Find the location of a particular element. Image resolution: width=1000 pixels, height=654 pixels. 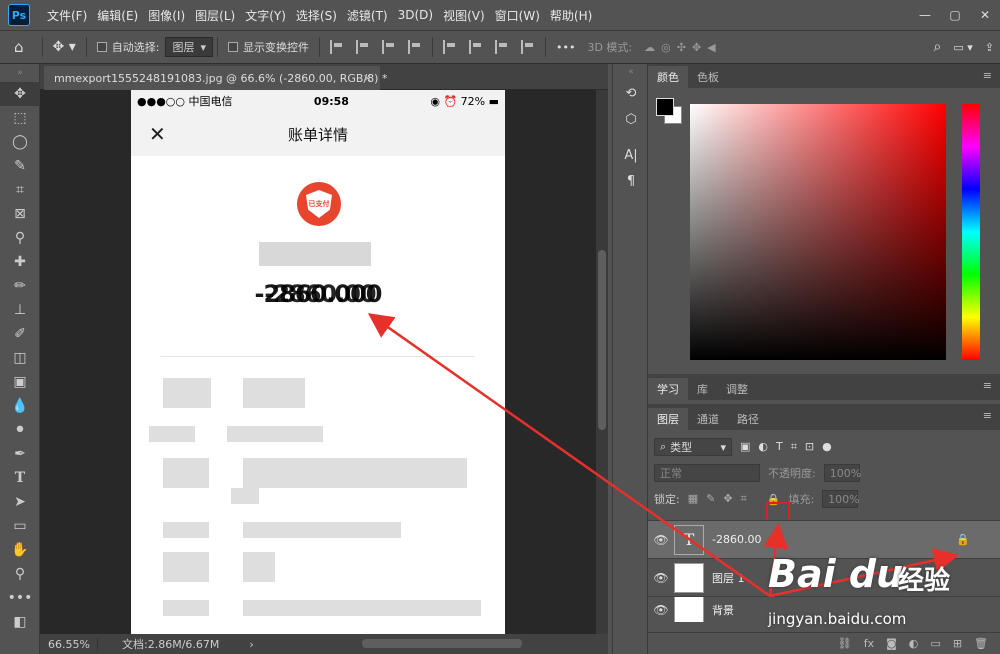

quick-select-tool: ✎ is located at coordinates (20, 166).